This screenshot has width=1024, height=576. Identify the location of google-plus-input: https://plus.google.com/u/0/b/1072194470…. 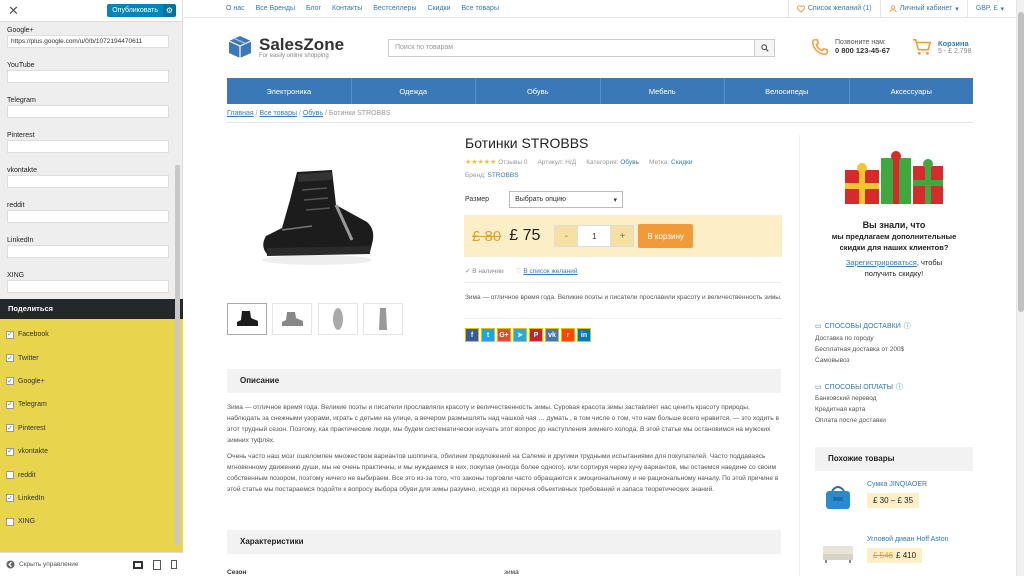
(88, 41).